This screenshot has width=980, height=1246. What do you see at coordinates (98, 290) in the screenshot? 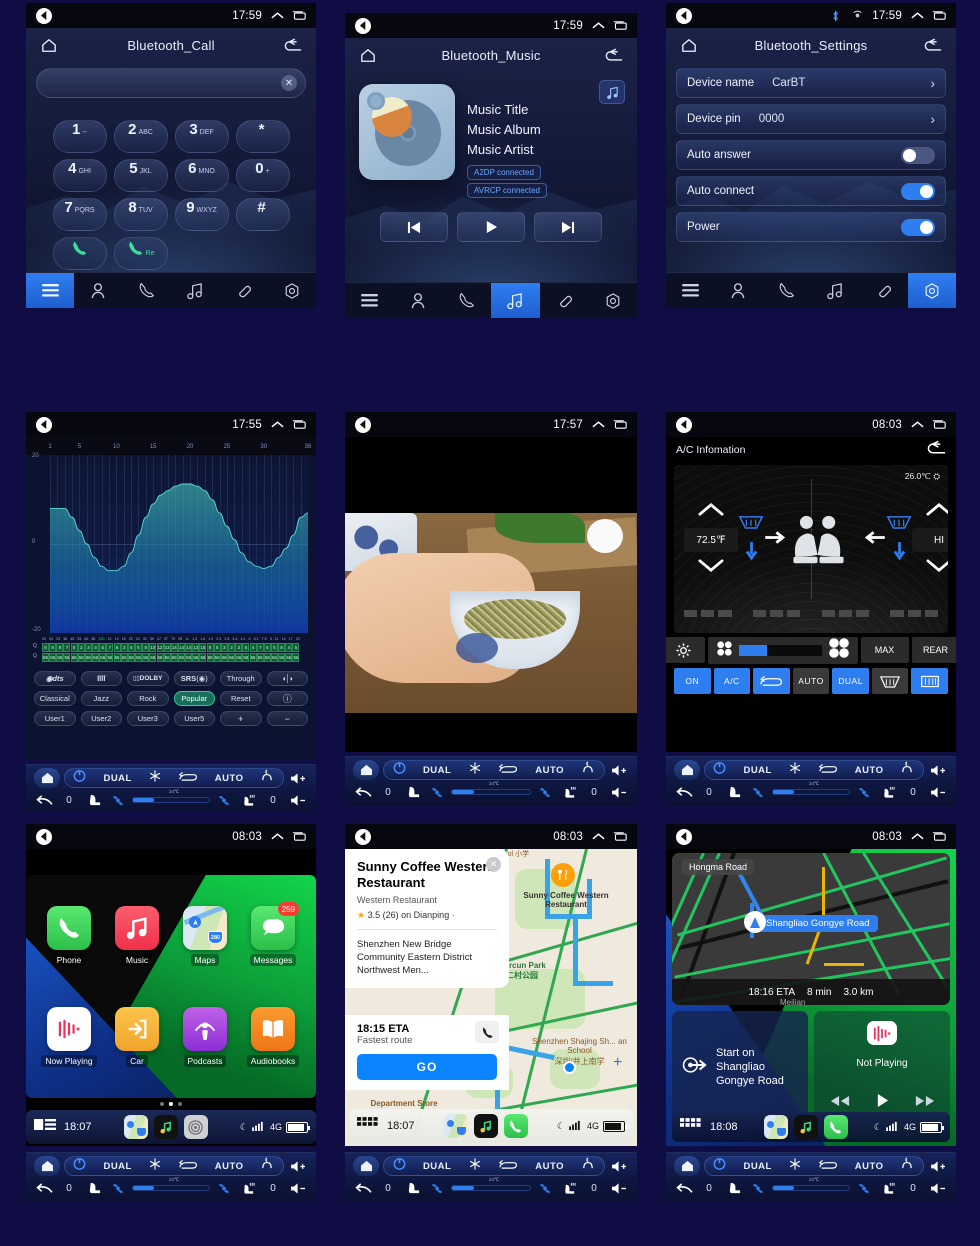
I see `tab-contacts` at bounding box center [98, 290].